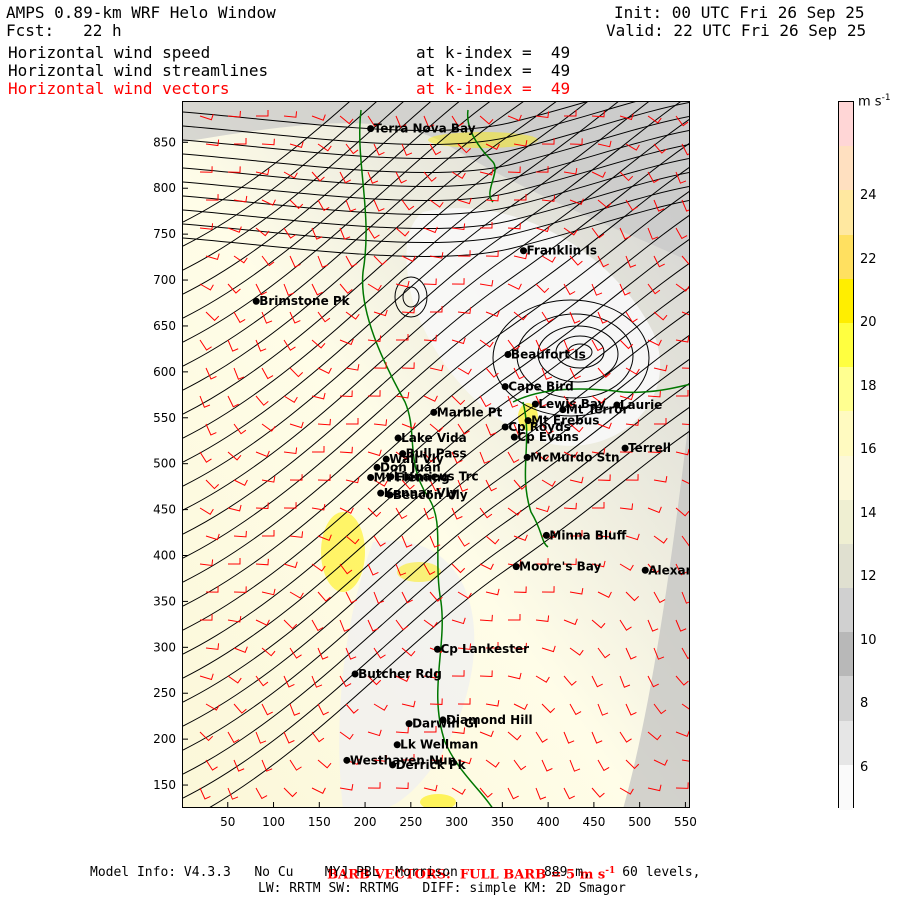 This screenshot has height=900, width=900. Describe the element at coordinates (410, 822) in the screenshot. I see `x-tick-label: 250` at that location.